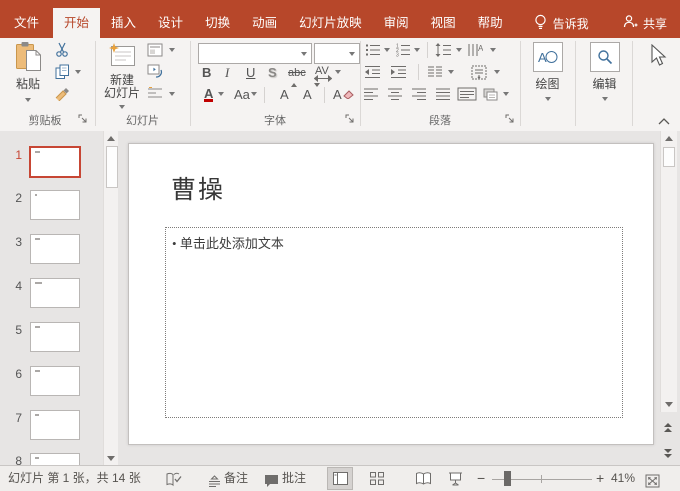 This screenshot has width=680, height=491. What do you see at coordinates (423, 478) in the screenshot?
I see `reading-view-button` at bounding box center [423, 478].